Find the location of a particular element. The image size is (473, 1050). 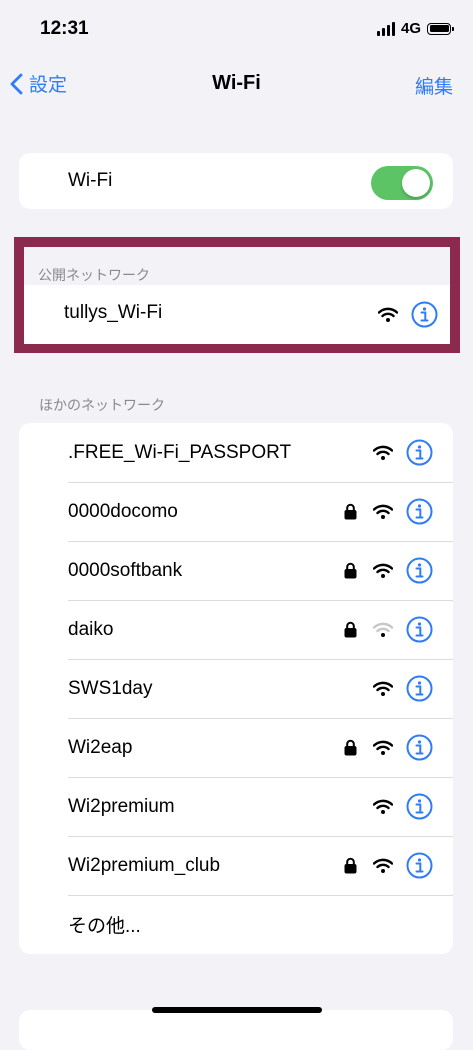

network-row: SWS1day is located at coordinates (236, 688).